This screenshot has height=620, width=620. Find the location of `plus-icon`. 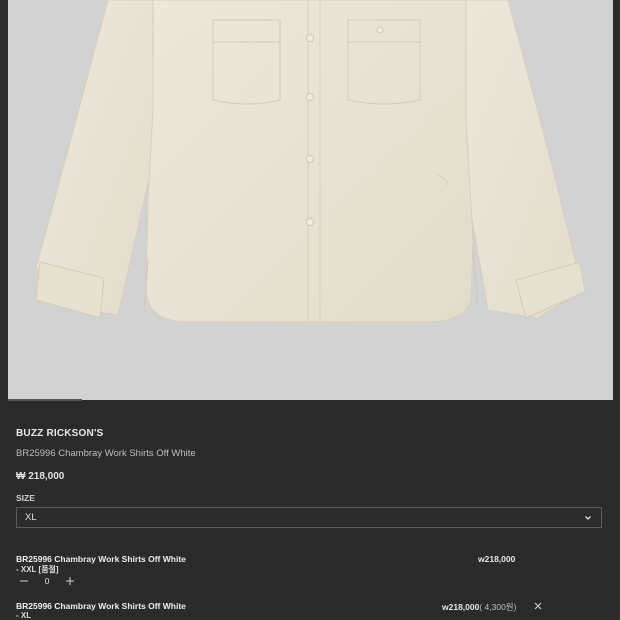

plus-icon is located at coordinates (70, 581).